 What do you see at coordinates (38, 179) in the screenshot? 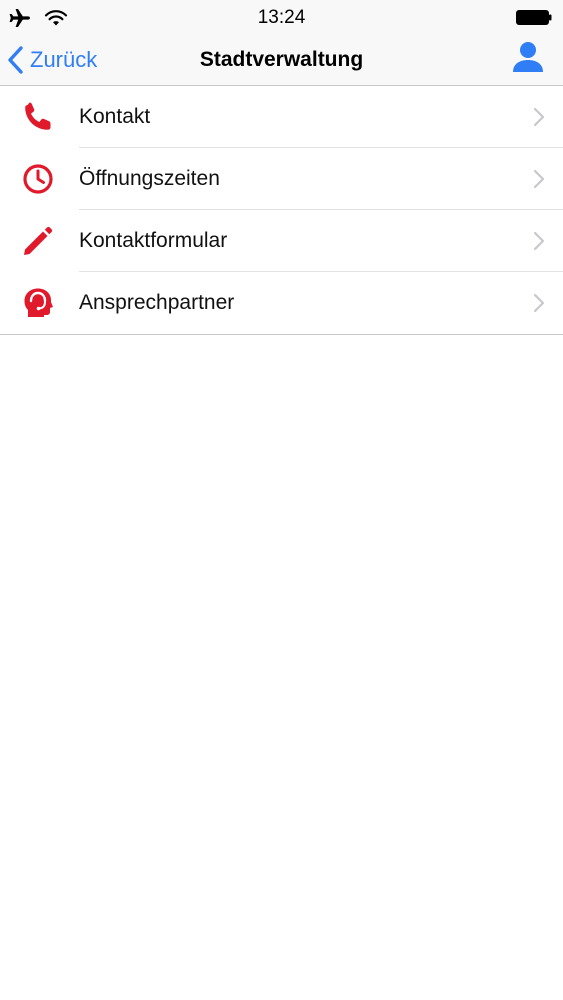
I see `clock-icon` at bounding box center [38, 179].